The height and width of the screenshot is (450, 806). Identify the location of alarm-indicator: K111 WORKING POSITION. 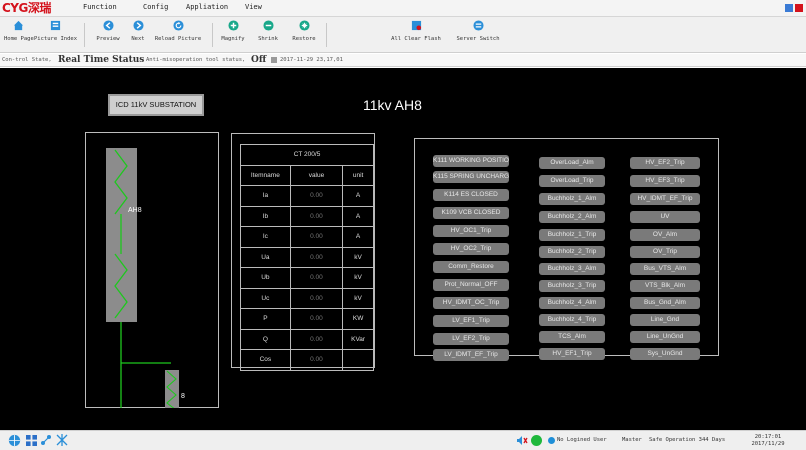
(471, 161).